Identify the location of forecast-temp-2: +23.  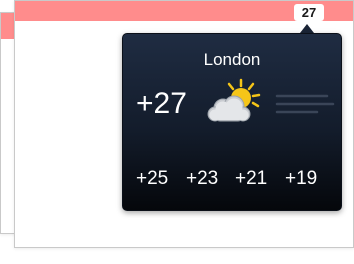
(202, 178).